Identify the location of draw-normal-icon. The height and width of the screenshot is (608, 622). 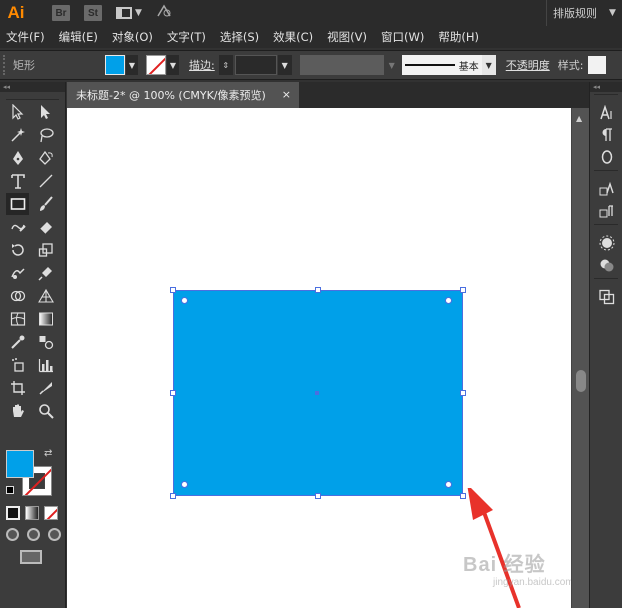
(12, 534).